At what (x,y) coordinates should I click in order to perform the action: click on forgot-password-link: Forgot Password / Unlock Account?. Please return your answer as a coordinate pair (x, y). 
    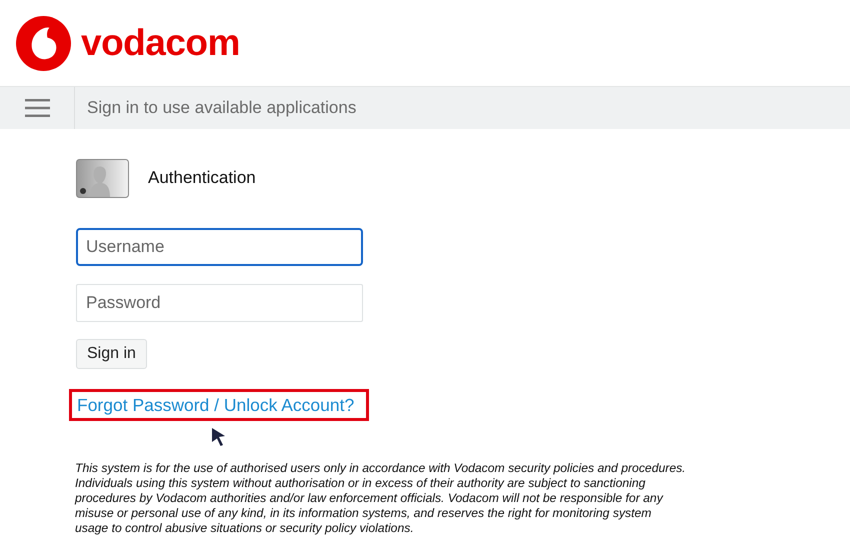
    Looking at the image, I should click on (215, 405).